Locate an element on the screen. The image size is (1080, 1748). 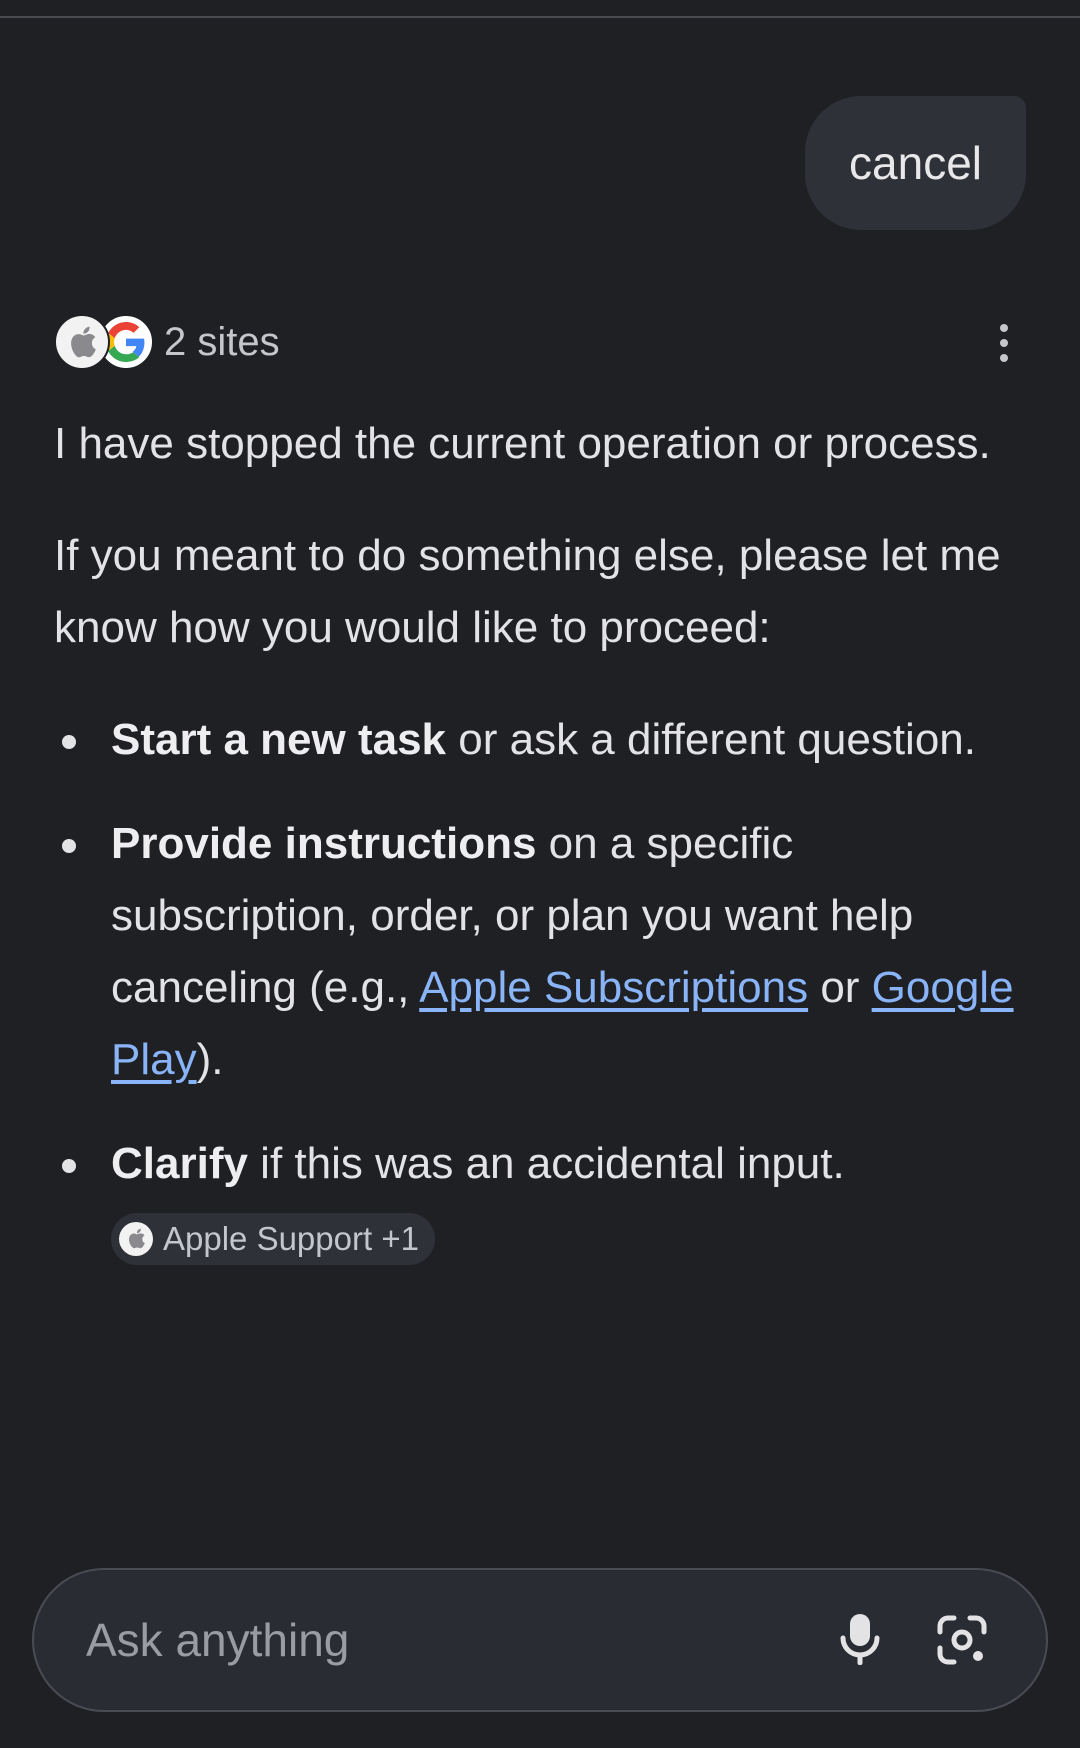
sources-count-label: 2 sites is located at coordinates (222, 341).